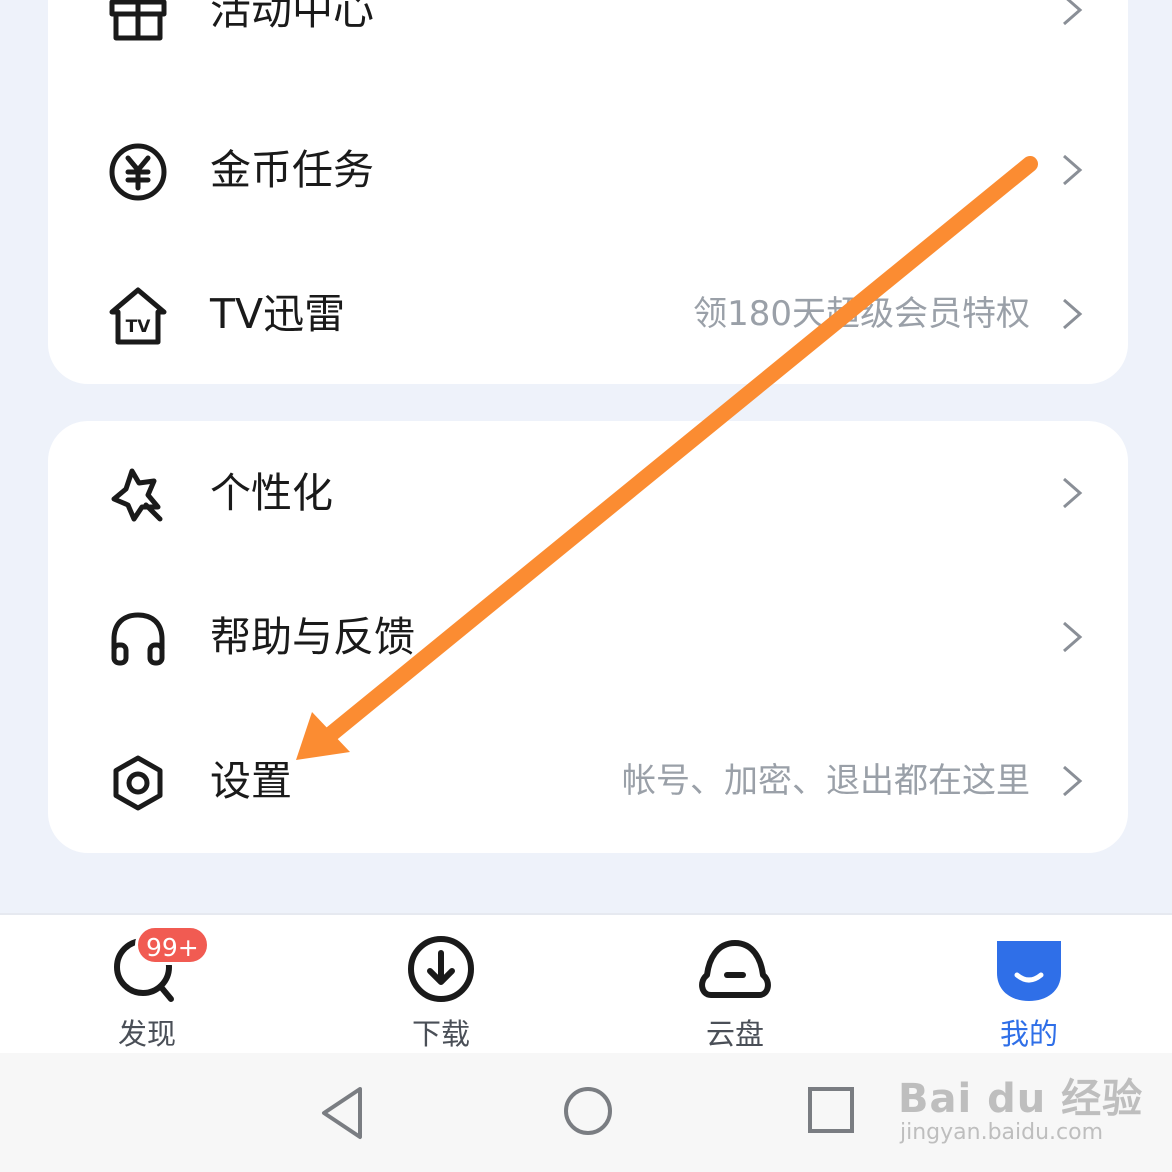 This screenshot has height=1172, width=1172. I want to click on menu-item-label: 帮助与反馈, so click(312, 637).